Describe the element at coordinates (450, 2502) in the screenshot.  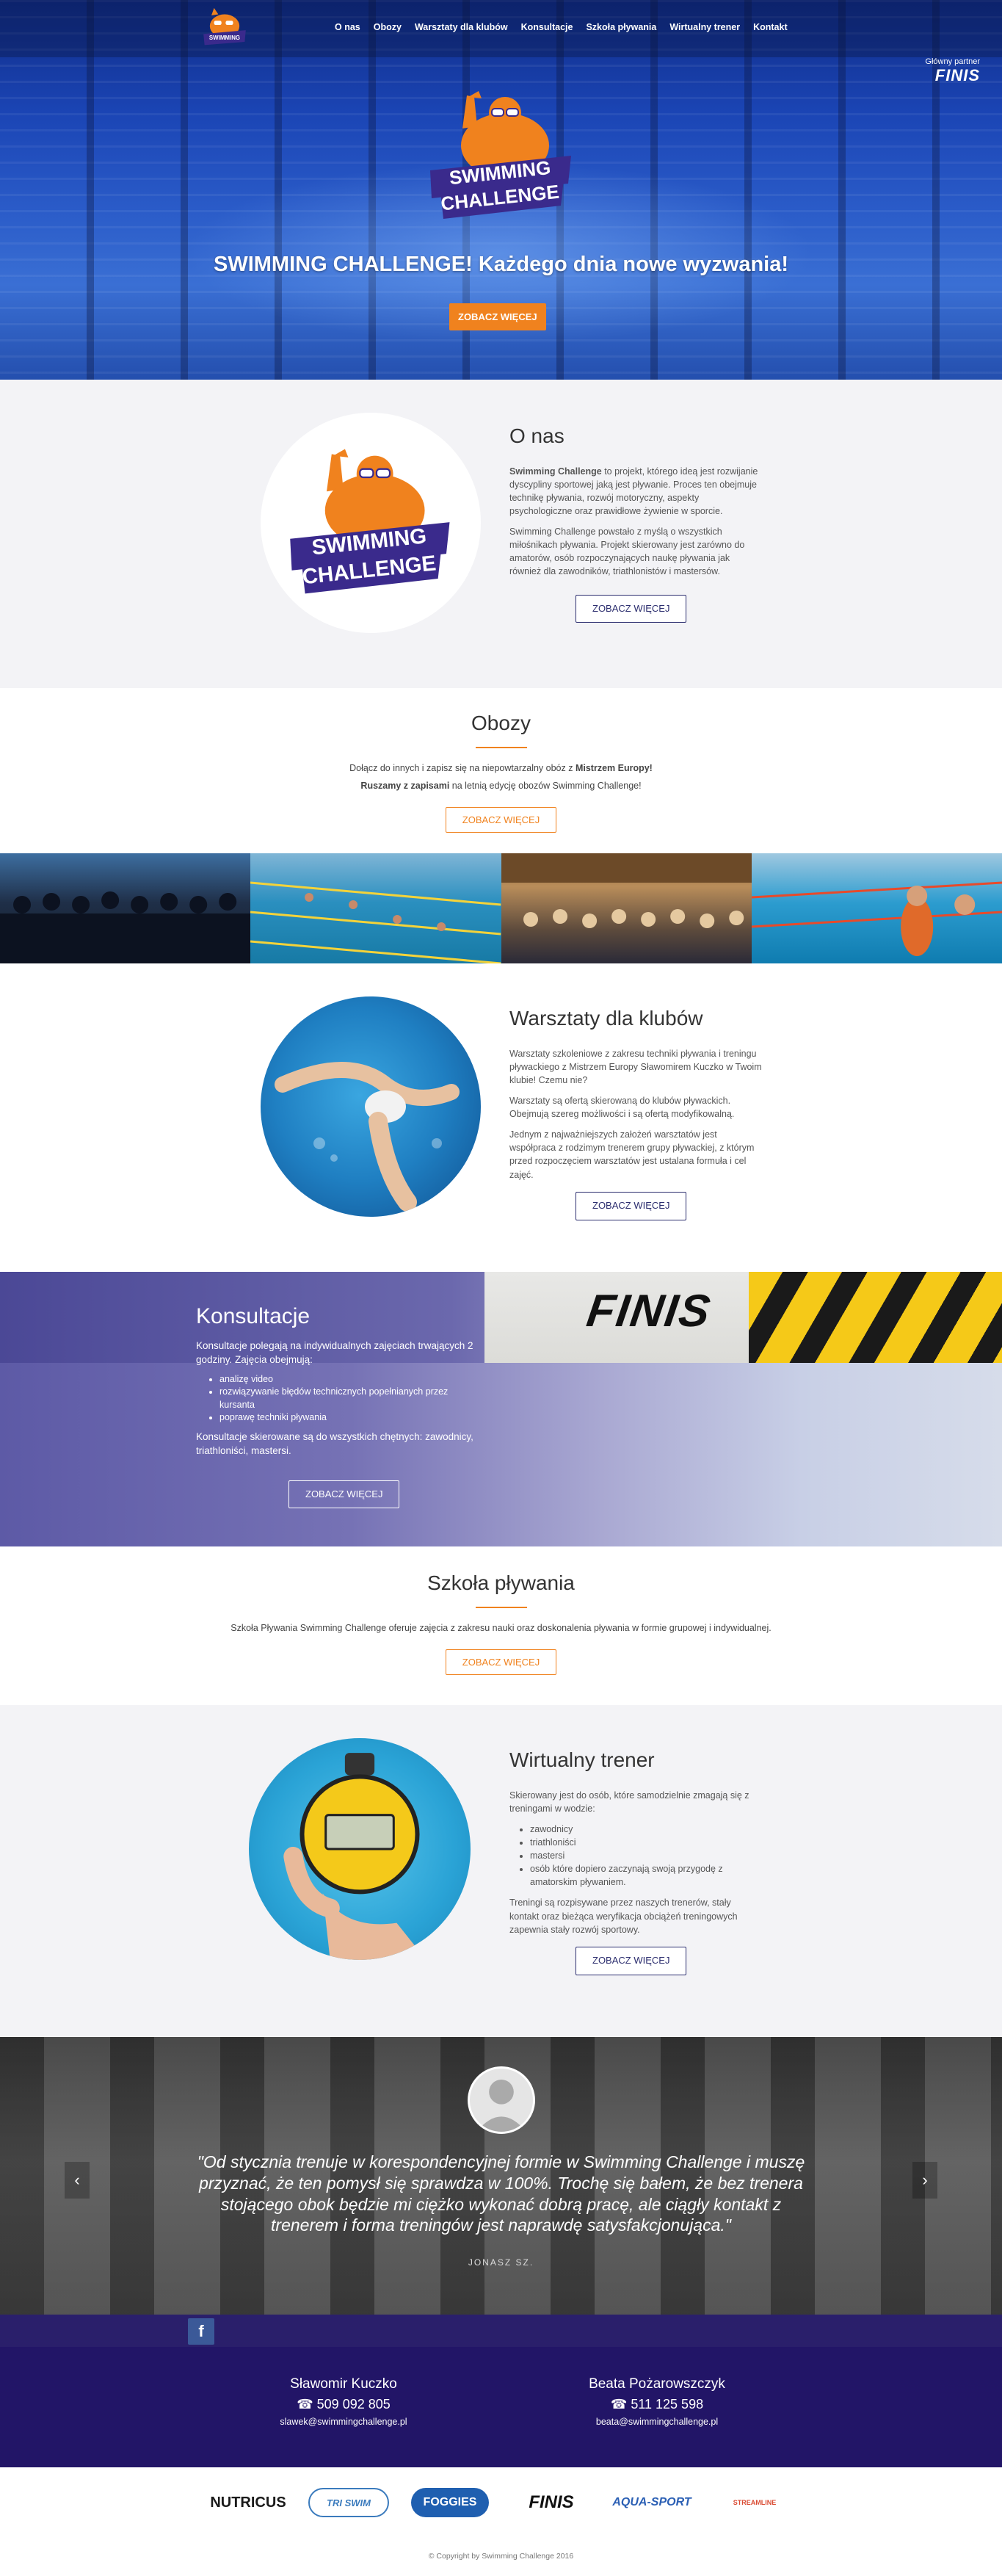
I see `sponsor-logo-foggies: FOGGIES` at that location.